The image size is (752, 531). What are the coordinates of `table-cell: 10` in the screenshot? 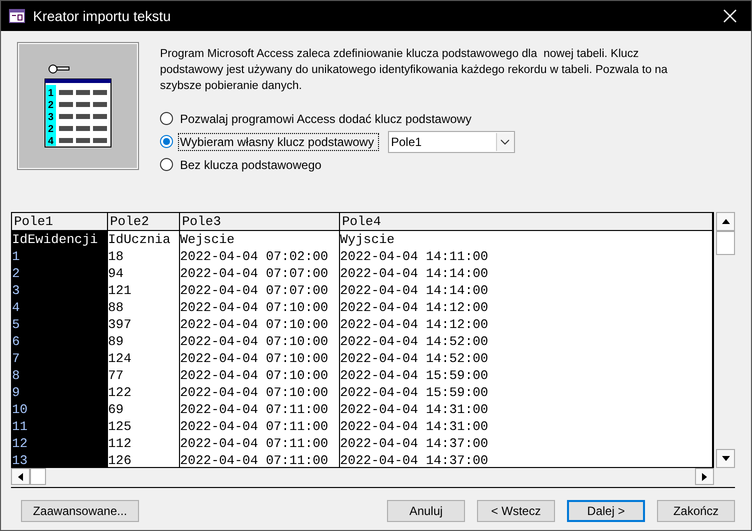 It's located at (60, 409).